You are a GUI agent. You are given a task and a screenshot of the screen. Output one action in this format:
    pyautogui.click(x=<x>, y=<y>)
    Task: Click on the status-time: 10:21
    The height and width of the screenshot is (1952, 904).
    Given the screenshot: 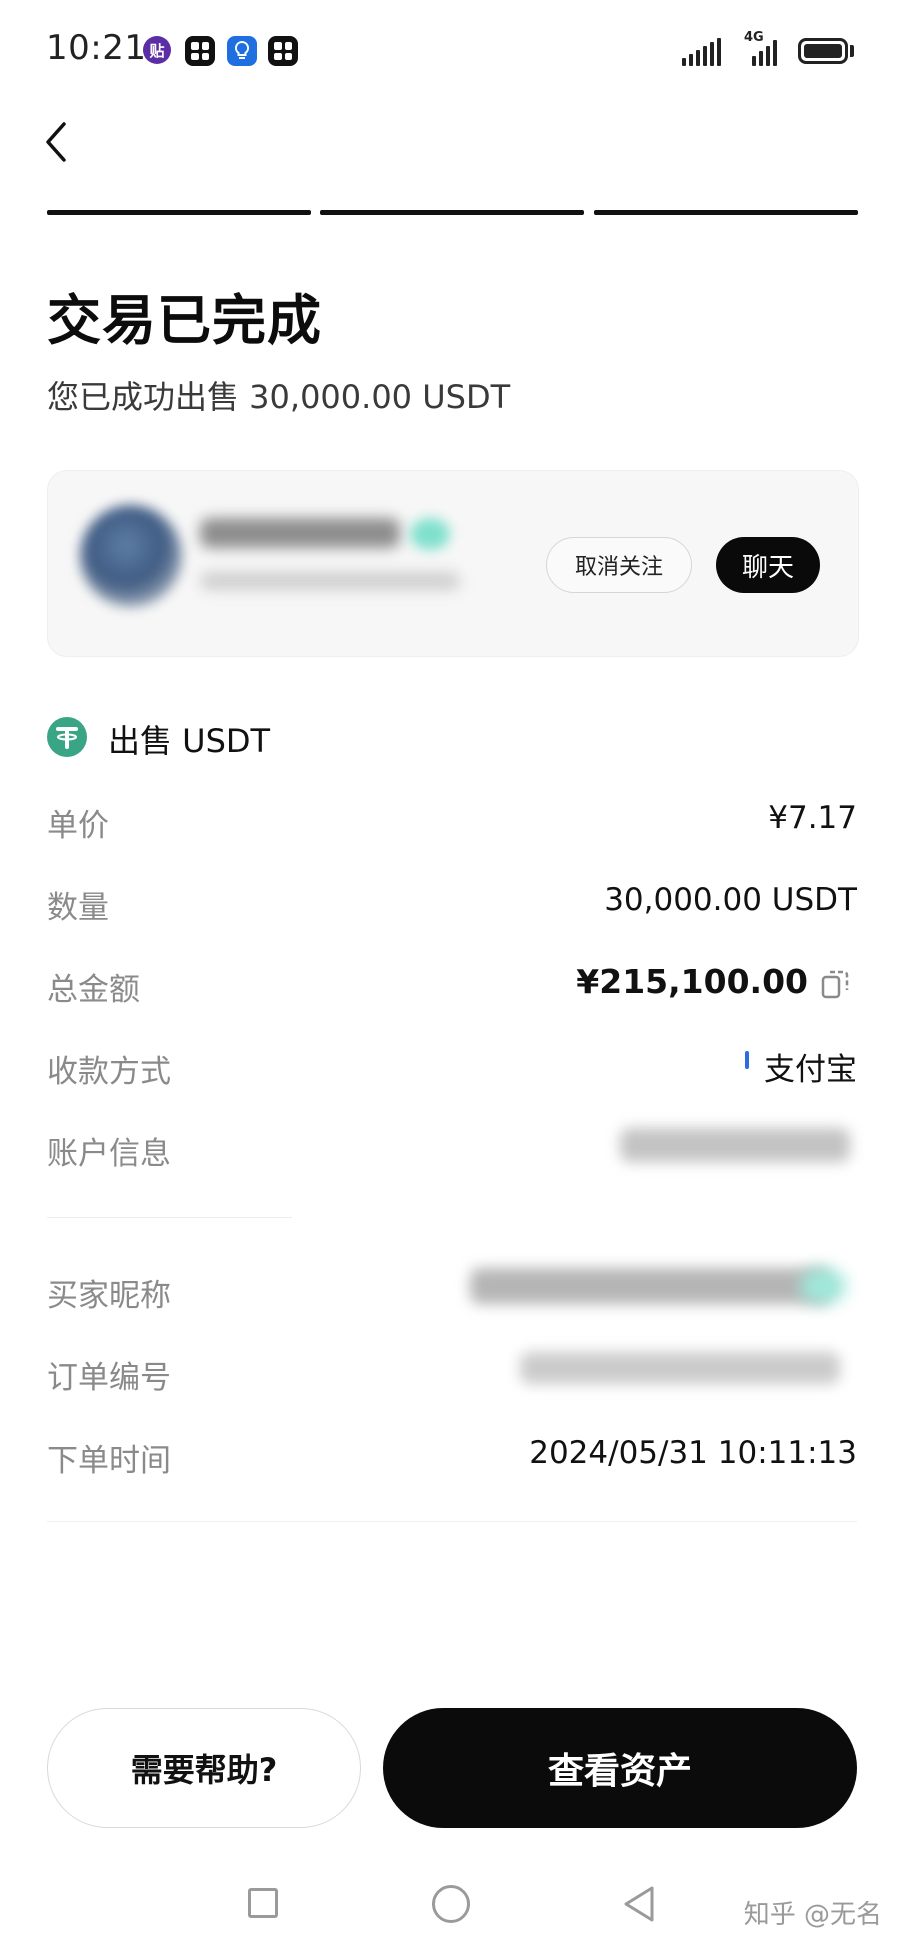 What is the action you would take?
    pyautogui.click(x=96, y=48)
    